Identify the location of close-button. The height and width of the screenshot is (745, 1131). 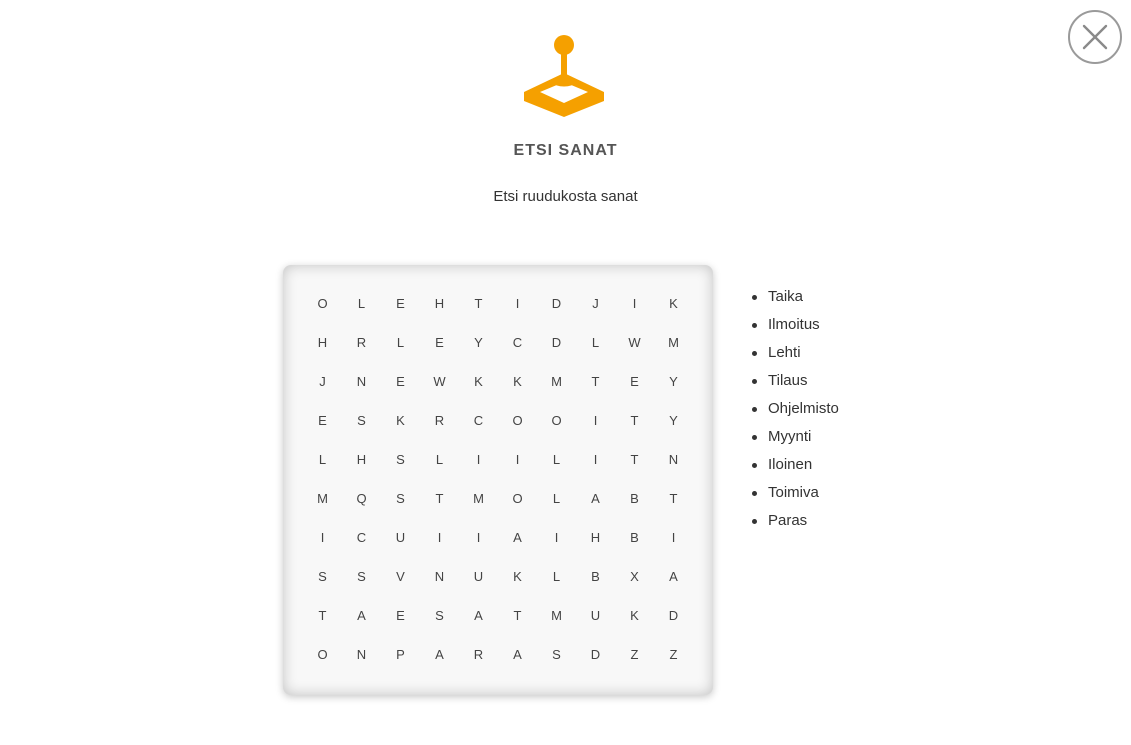
(1095, 37).